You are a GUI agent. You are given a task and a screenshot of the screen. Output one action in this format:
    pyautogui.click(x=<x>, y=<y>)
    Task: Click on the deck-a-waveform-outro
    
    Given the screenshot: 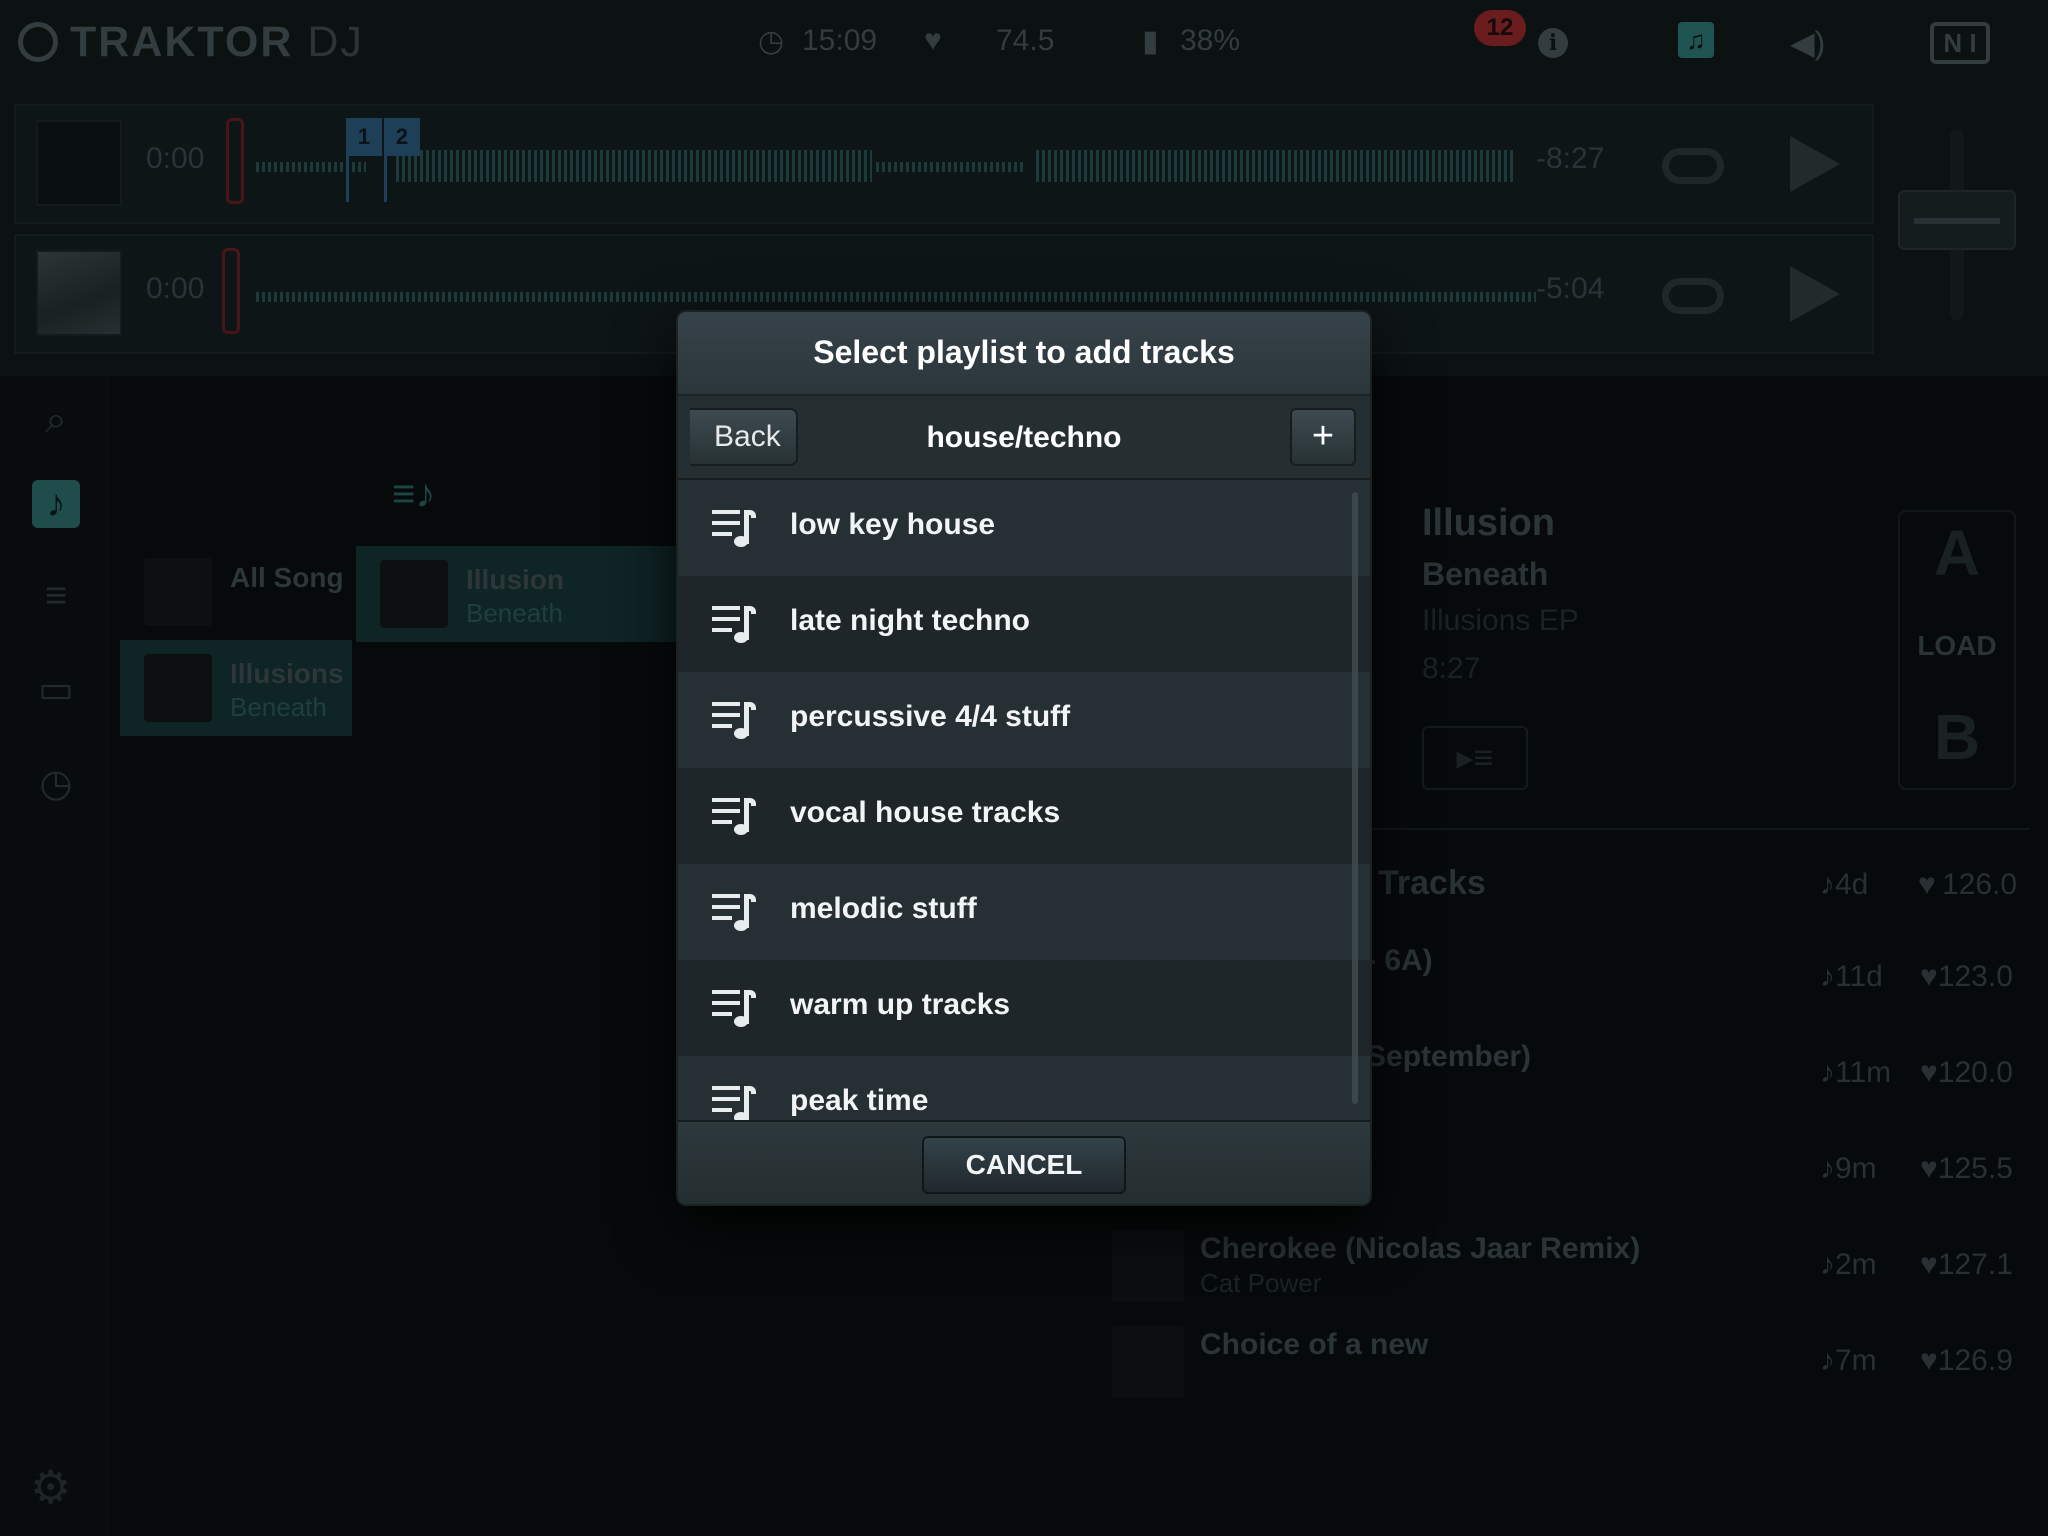 What is the action you would take?
    pyautogui.click(x=1276, y=166)
    